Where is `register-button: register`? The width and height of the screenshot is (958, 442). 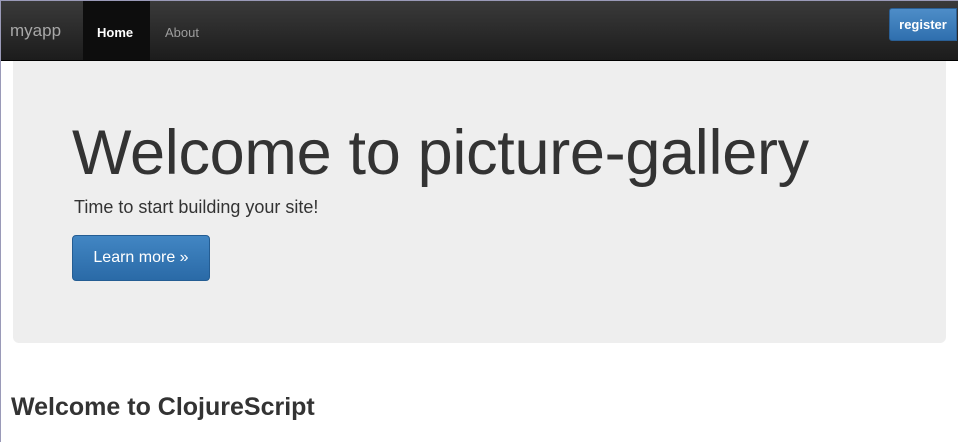
register-button: register is located at coordinates (923, 24).